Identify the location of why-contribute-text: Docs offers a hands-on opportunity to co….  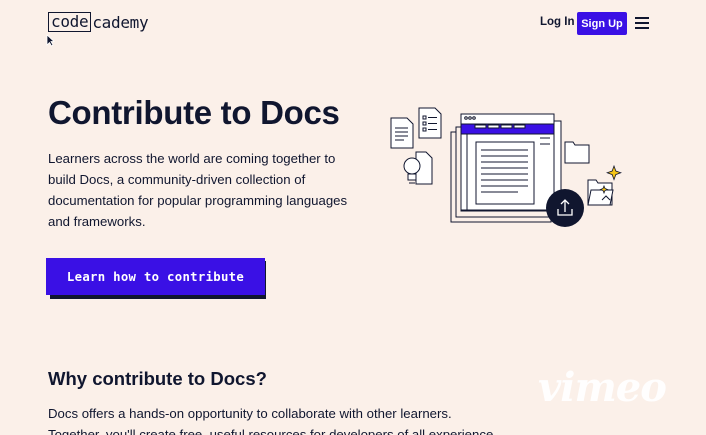
(271, 420).